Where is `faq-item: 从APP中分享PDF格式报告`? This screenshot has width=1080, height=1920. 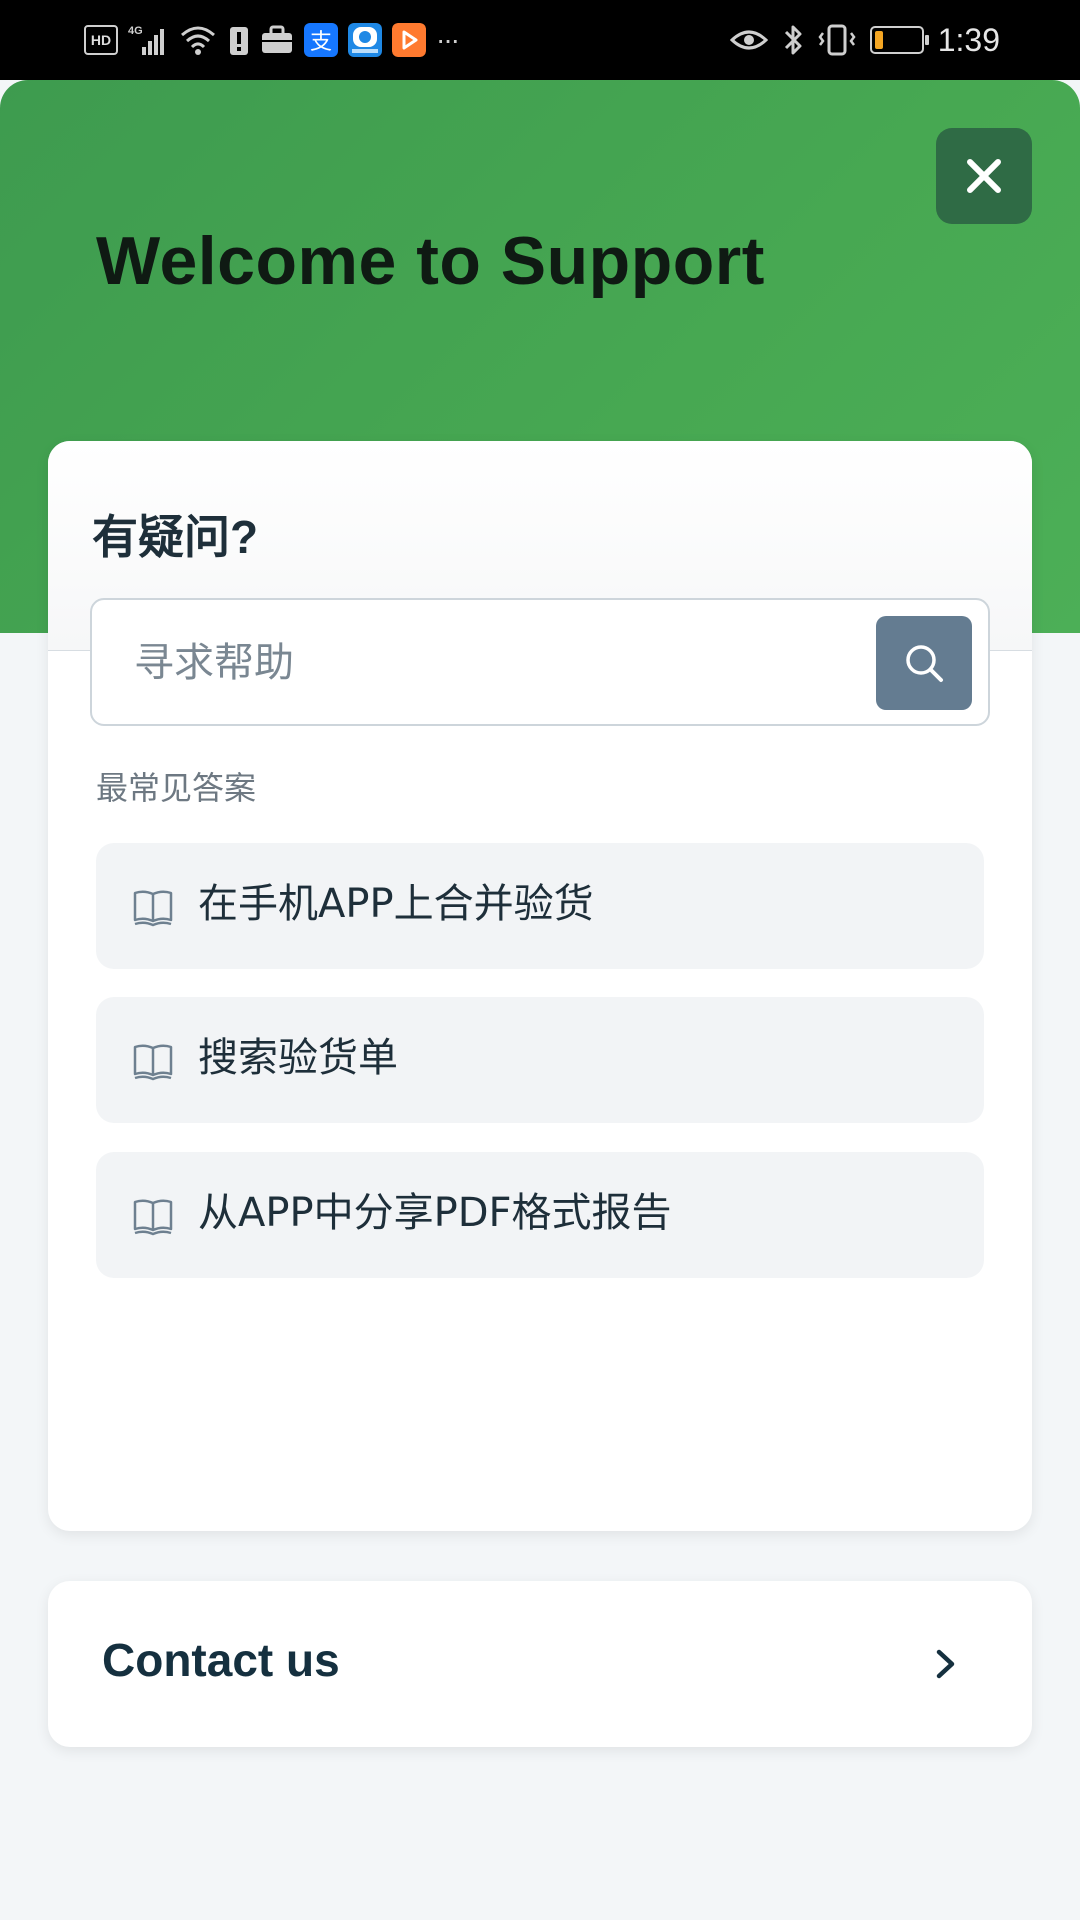 faq-item: 从APP中分享PDF格式报告 is located at coordinates (540, 1215).